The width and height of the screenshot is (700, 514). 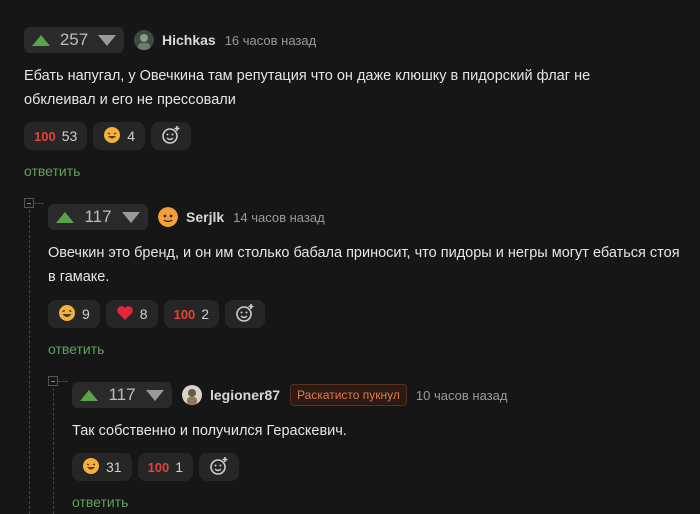 I want to click on score: 257, so click(x=74, y=39).